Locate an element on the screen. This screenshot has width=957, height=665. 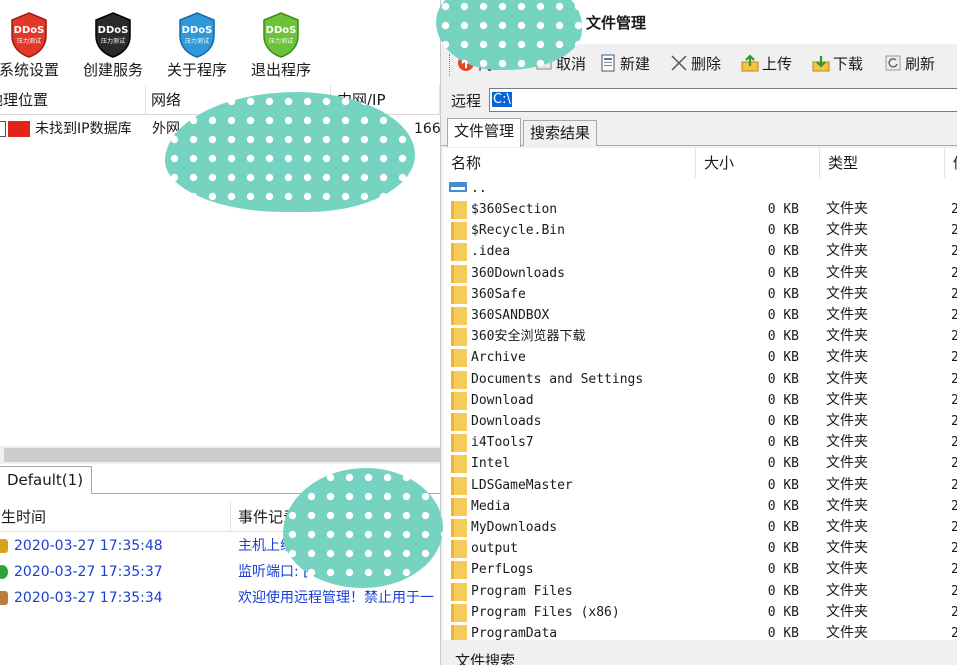
file-row: Program Files 0 KB 文件夹 2 is located at coordinates (700, 591).